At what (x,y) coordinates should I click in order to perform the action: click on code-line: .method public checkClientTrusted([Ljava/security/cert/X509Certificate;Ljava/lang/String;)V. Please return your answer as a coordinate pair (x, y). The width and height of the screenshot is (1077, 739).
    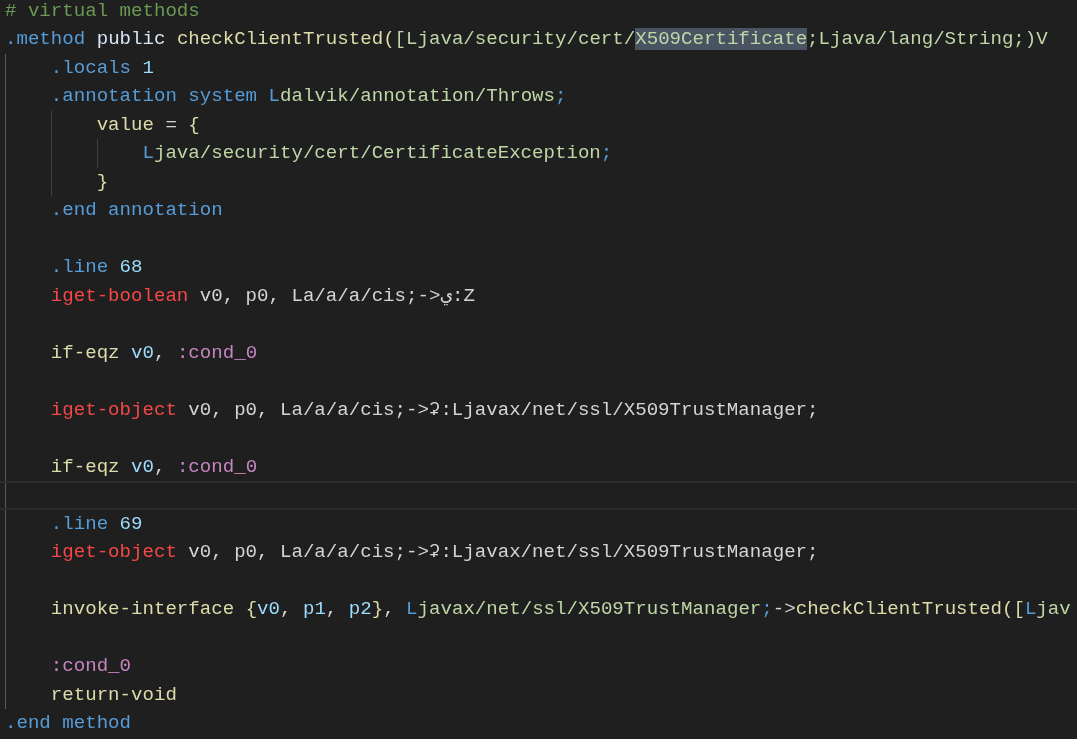
    Looking at the image, I should click on (526, 40).